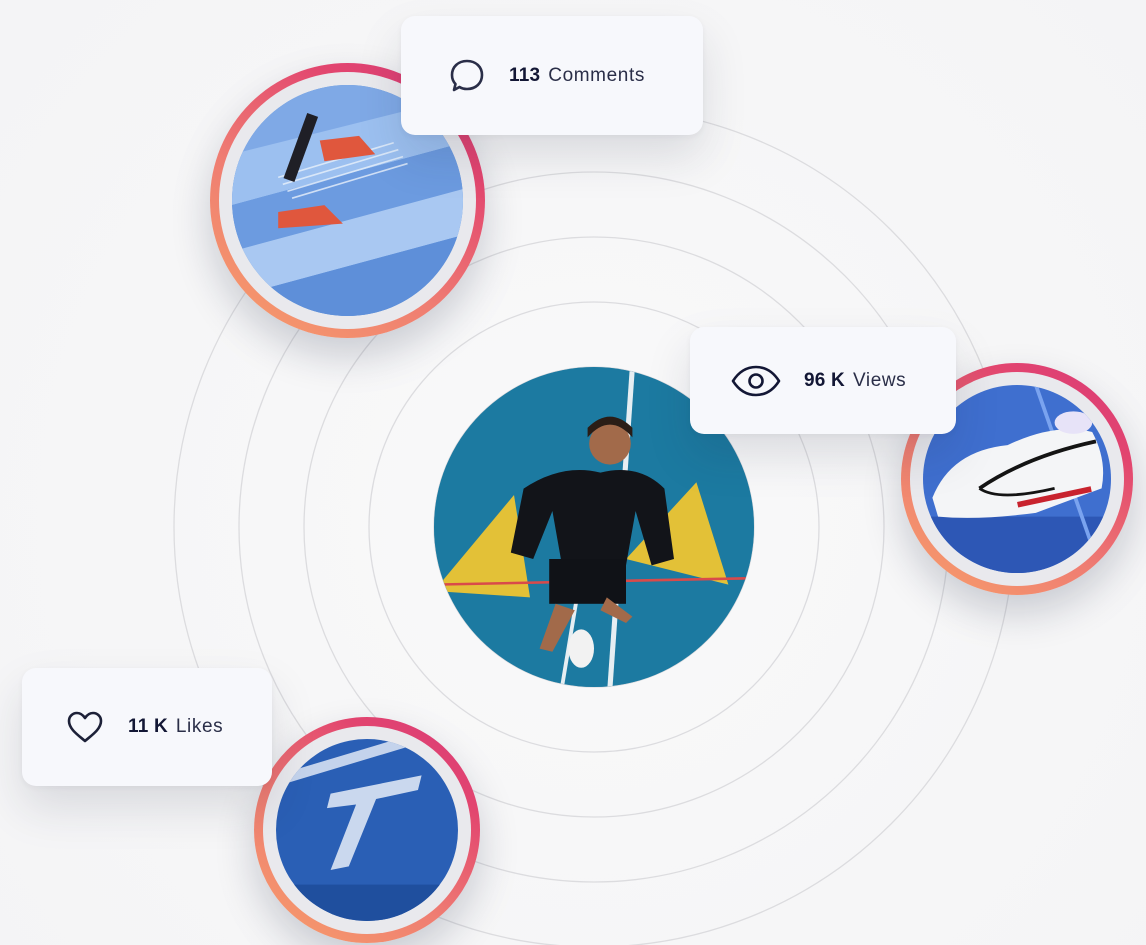  I want to click on likes-count: 11 K, so click(148, 726).